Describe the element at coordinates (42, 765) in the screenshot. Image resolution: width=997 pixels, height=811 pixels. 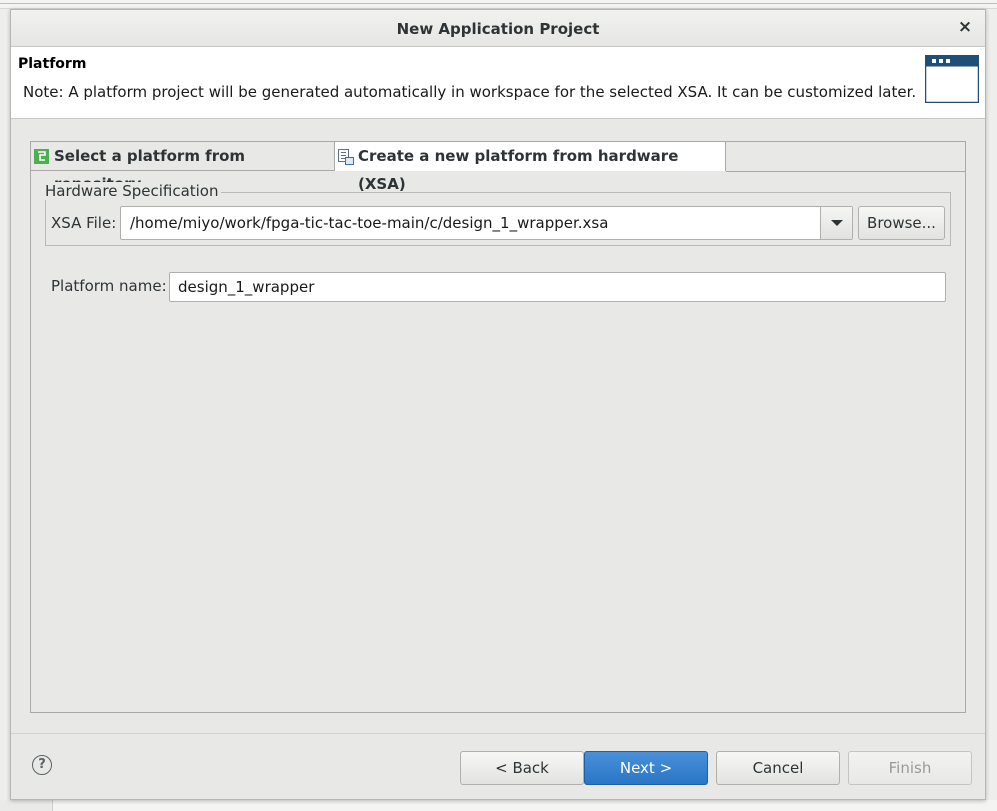
I see `help-icon: ?` at that location.